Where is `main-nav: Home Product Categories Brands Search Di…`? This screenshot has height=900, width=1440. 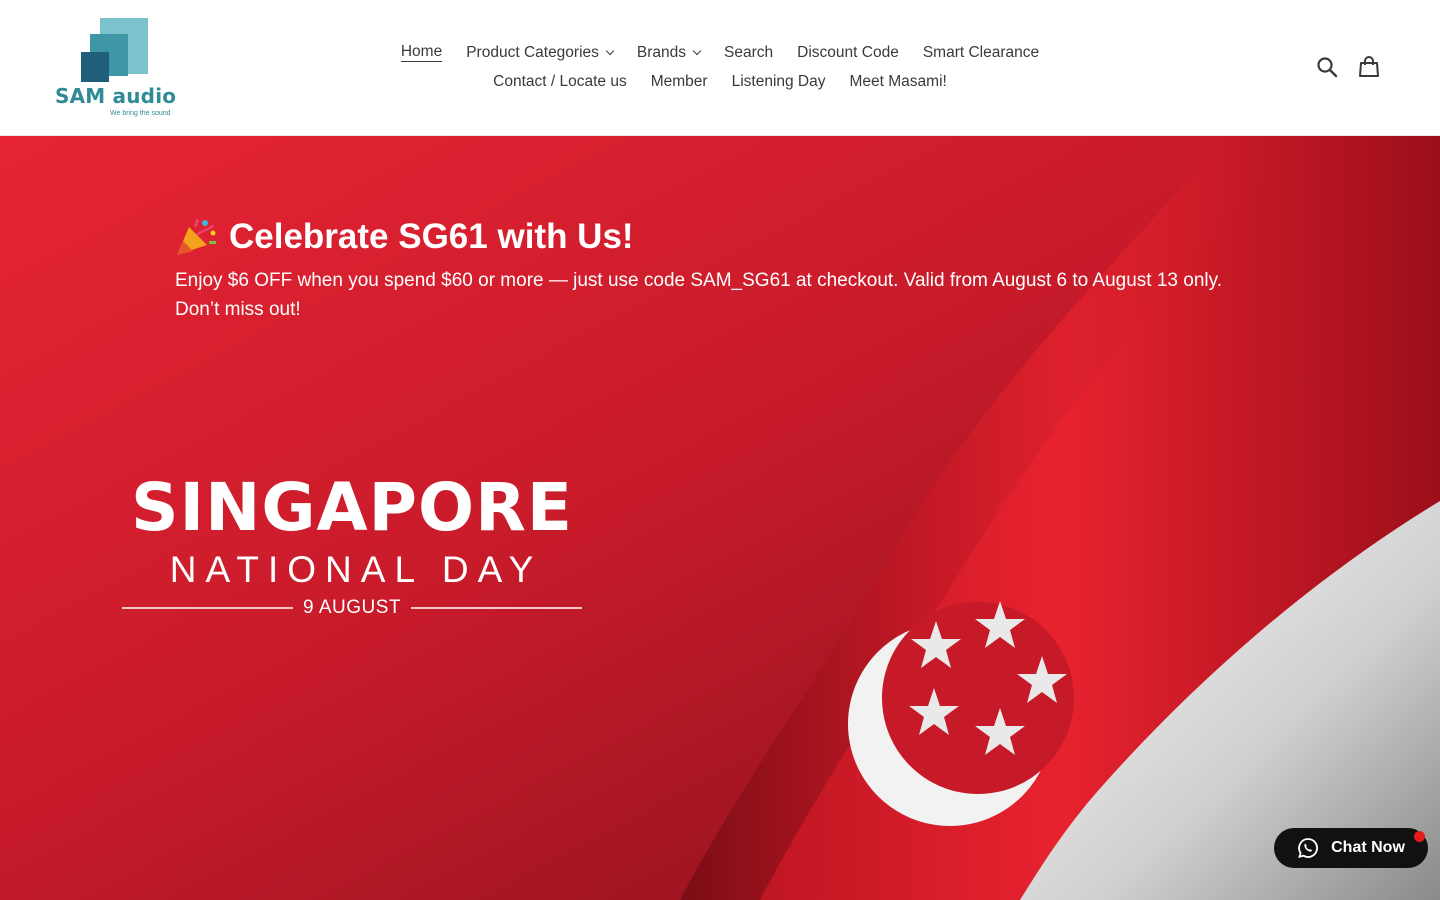 main-nav: Home Product Categories Brands Search Di… is located at coordinates (720, 67).